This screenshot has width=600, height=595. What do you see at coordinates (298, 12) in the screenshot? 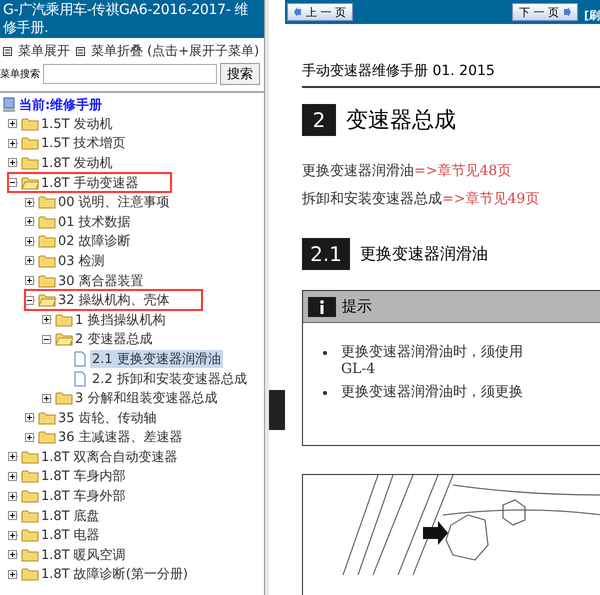
I see `left-arrow-icon` at bounding box center [298, 12].